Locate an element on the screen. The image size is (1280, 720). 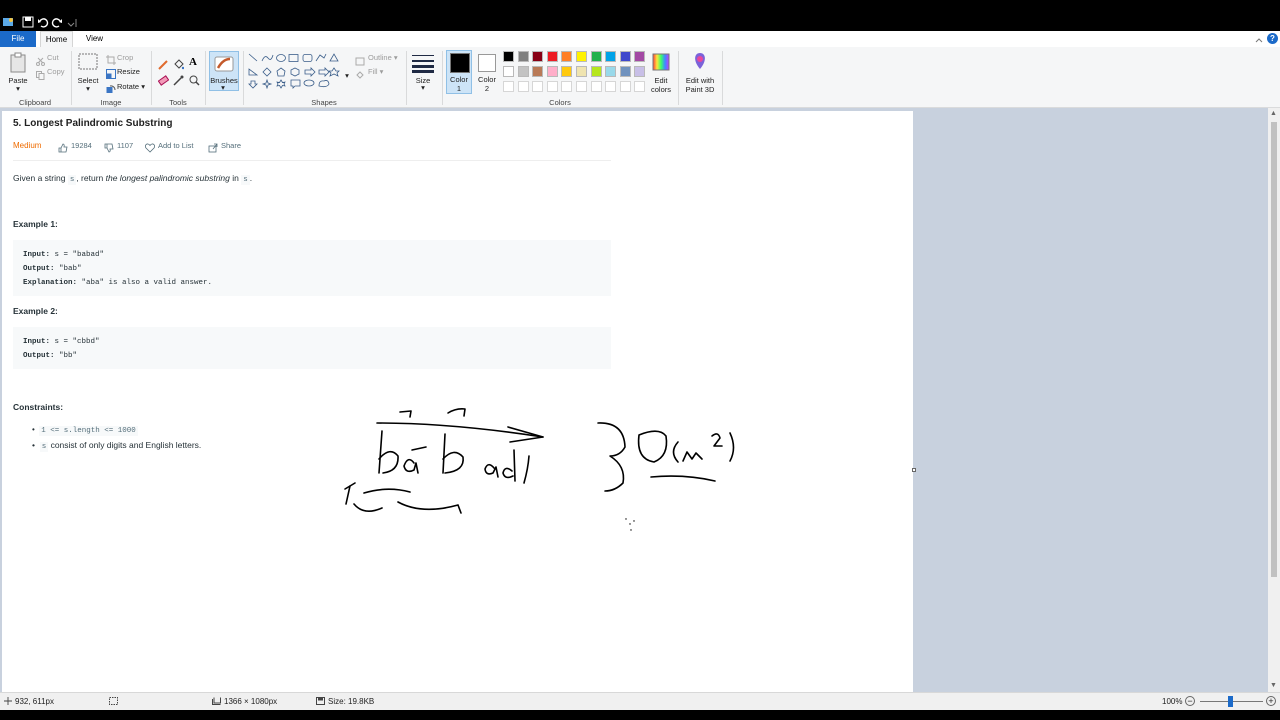
vertical-scrollbar: ▲ ▼ is located at coordinates (1274, 400).